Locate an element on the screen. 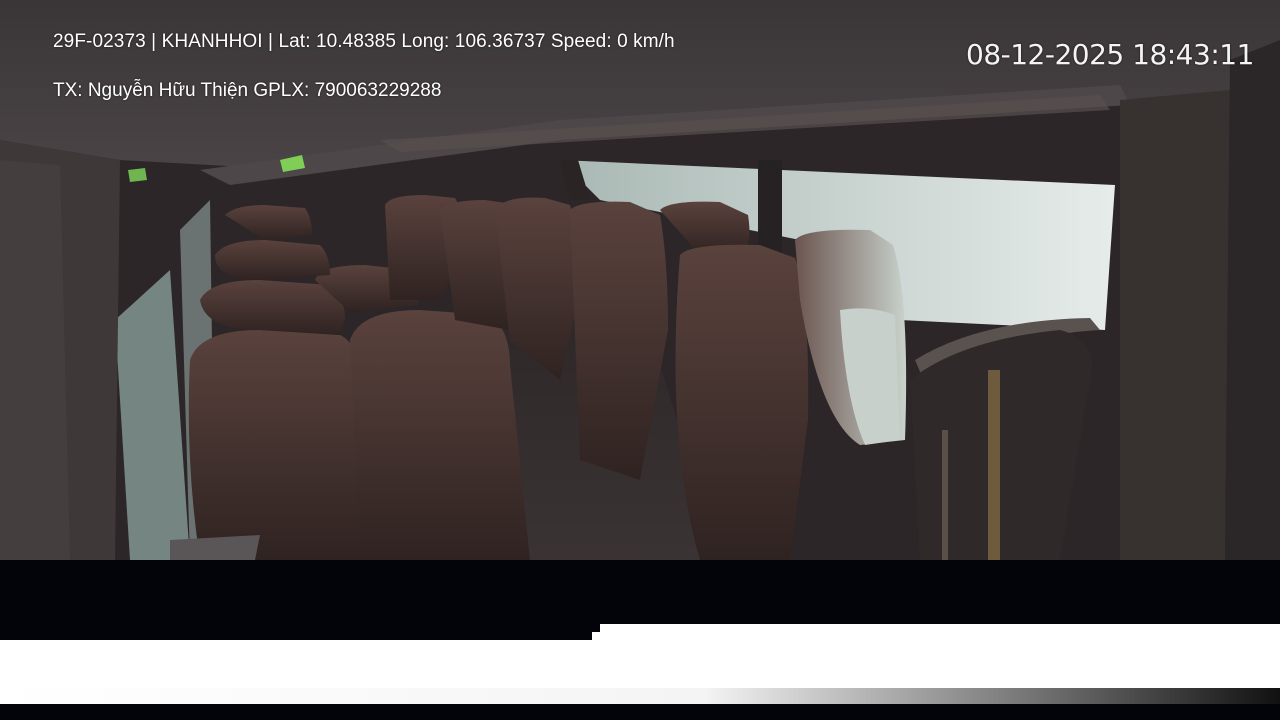 The height and width of the screenshot is (720, 1280). timestamp-overlay: 08-12-2025 18:43:11 is located at coordinates (1110, 54).